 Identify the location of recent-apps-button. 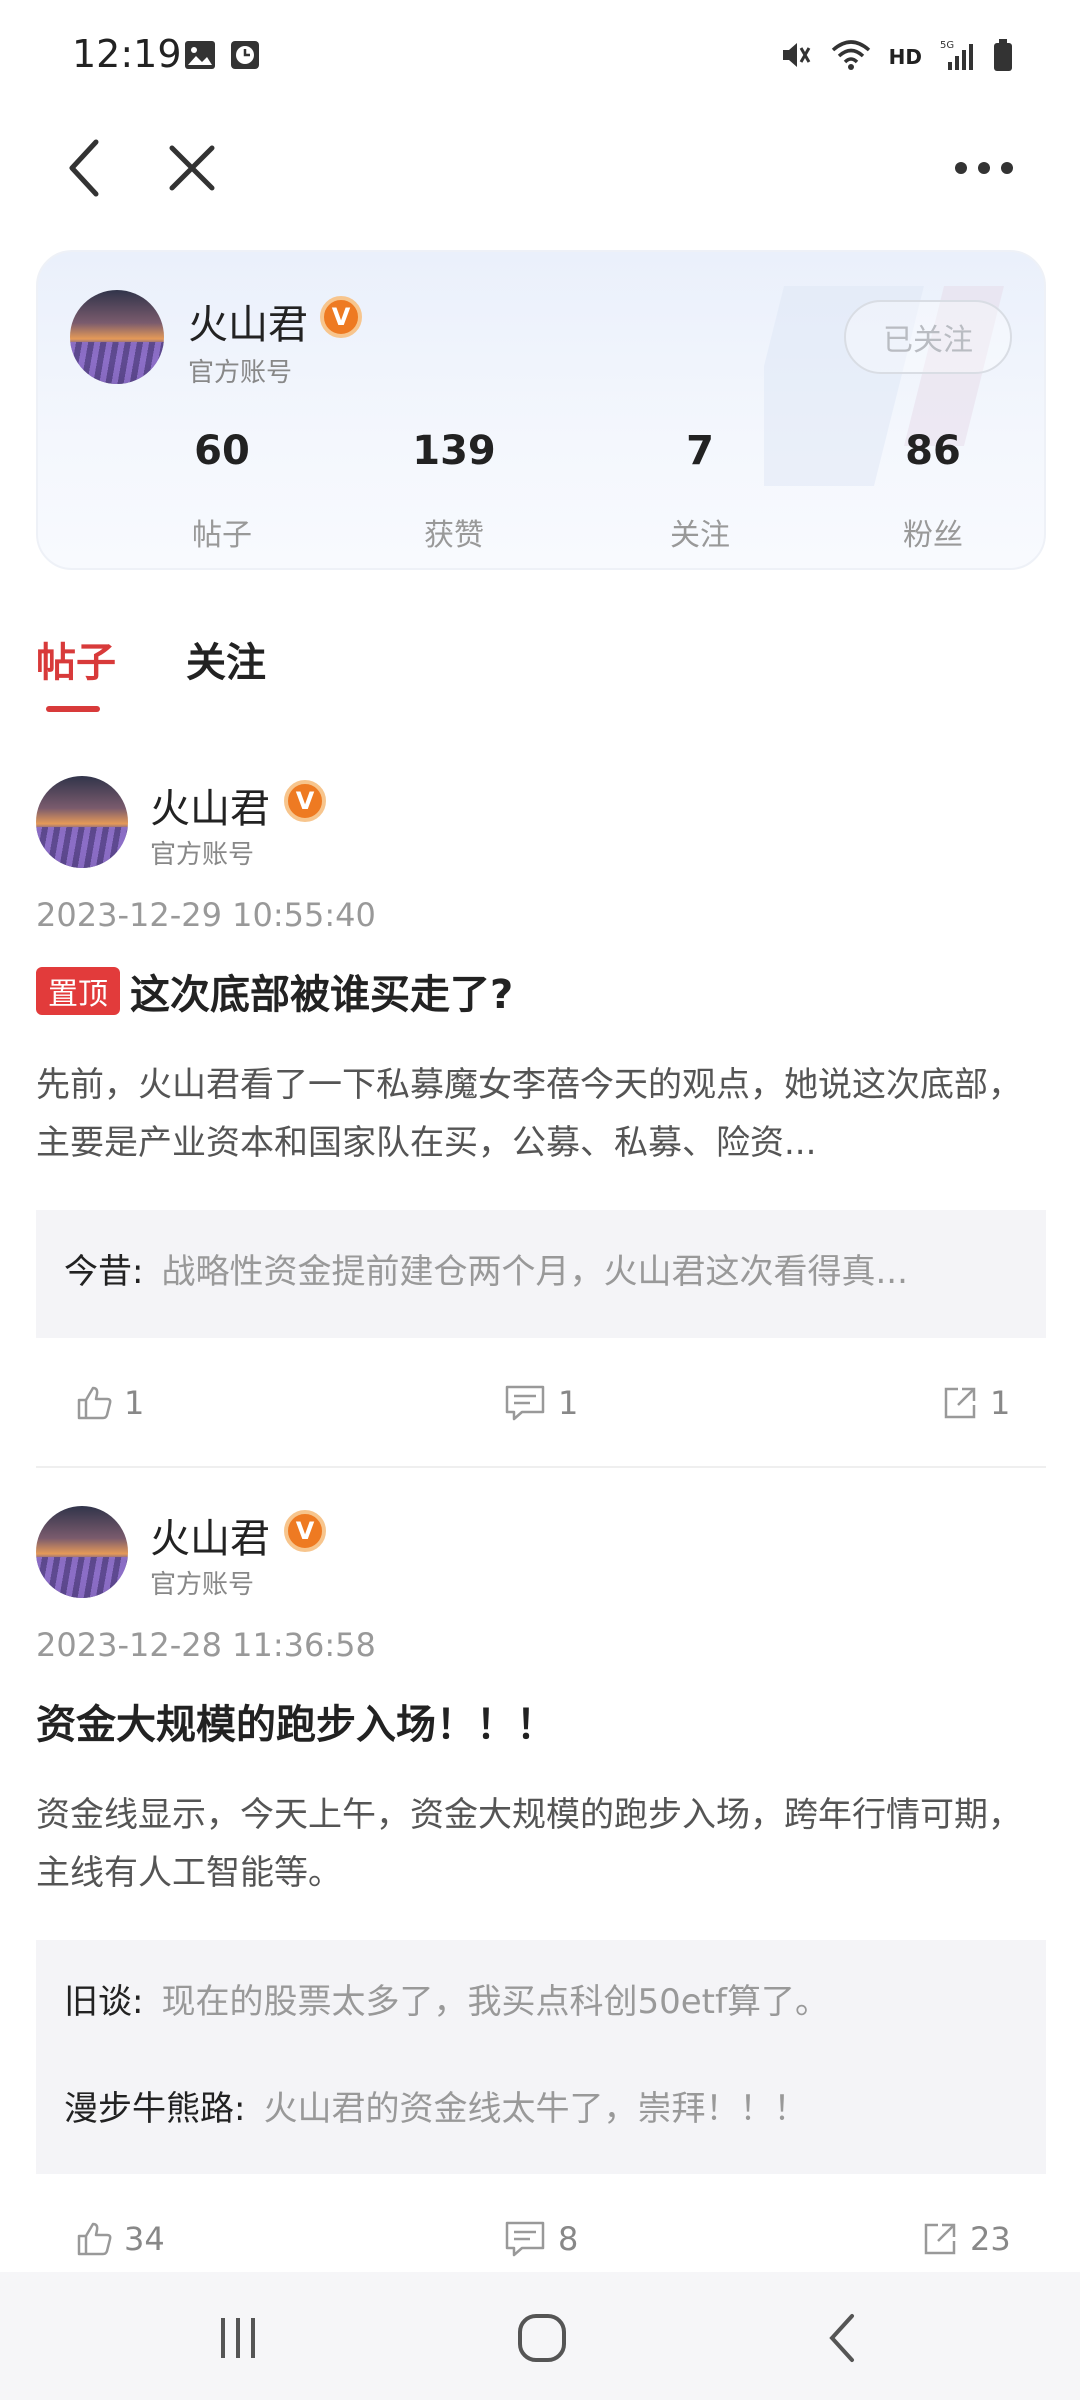
(238, 2338).